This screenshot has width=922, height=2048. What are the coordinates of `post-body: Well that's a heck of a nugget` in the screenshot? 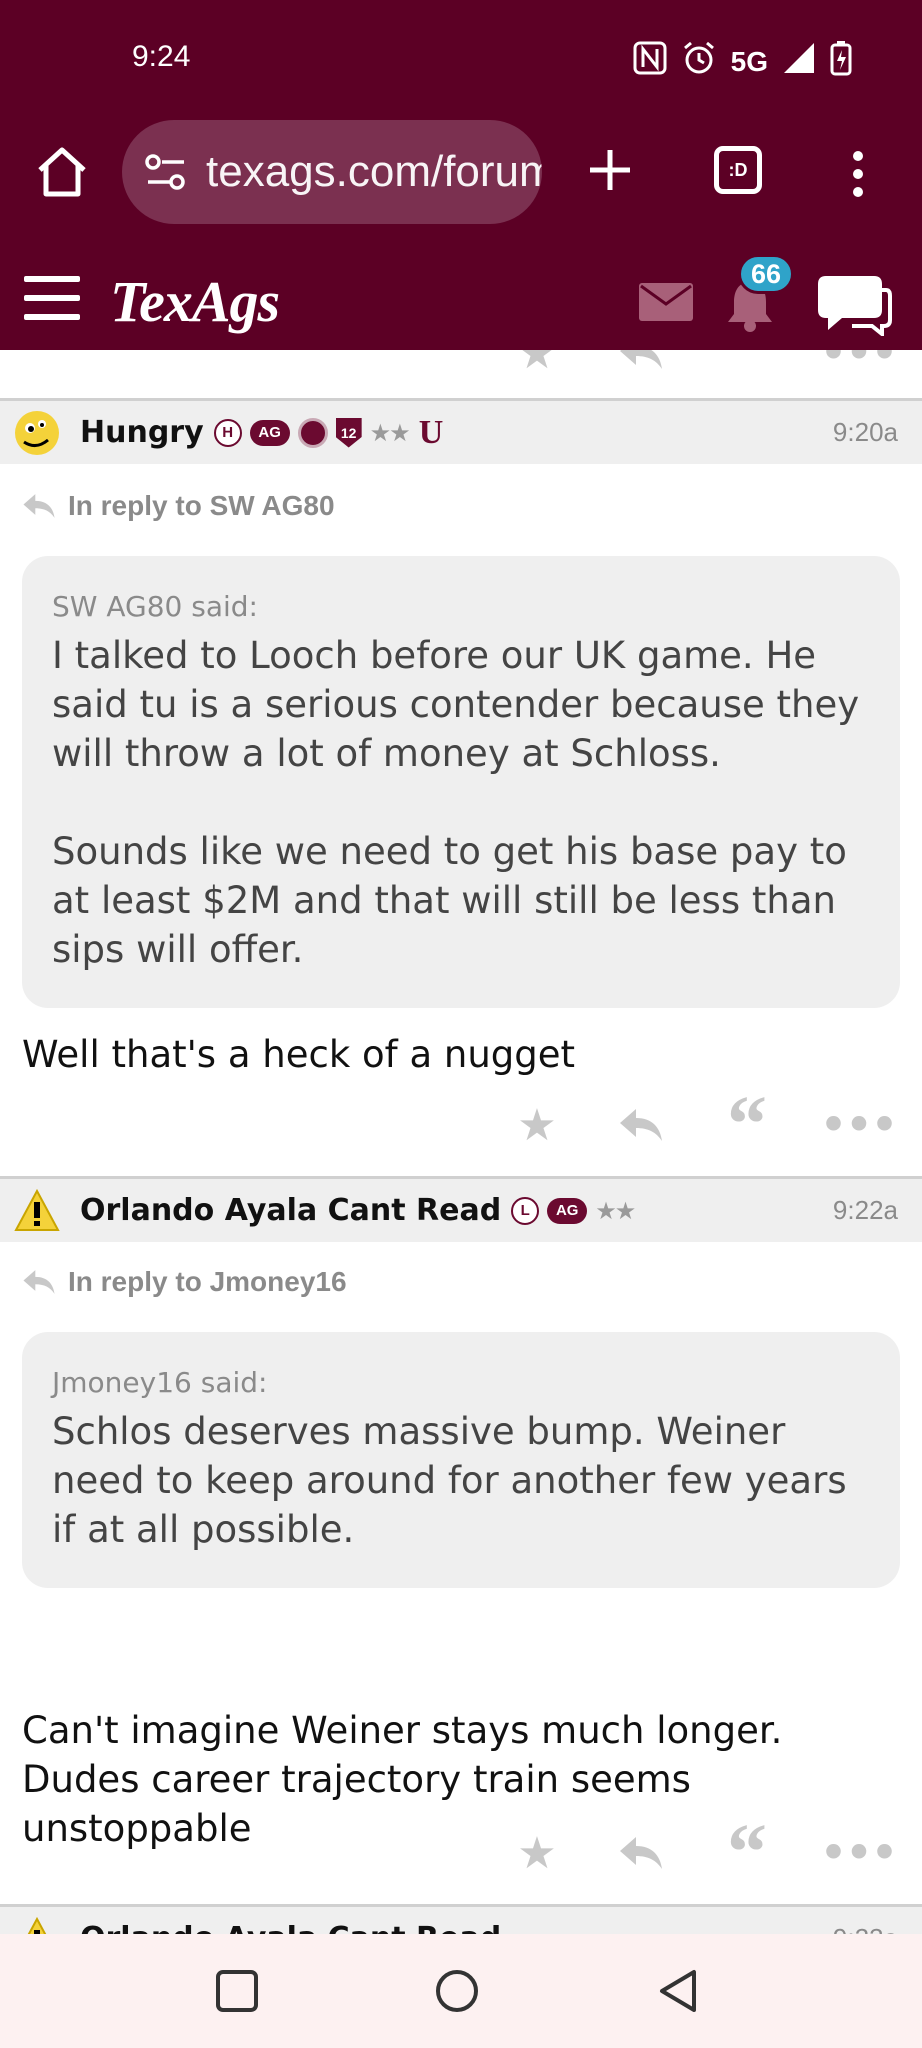 It's located at (299, 1054).